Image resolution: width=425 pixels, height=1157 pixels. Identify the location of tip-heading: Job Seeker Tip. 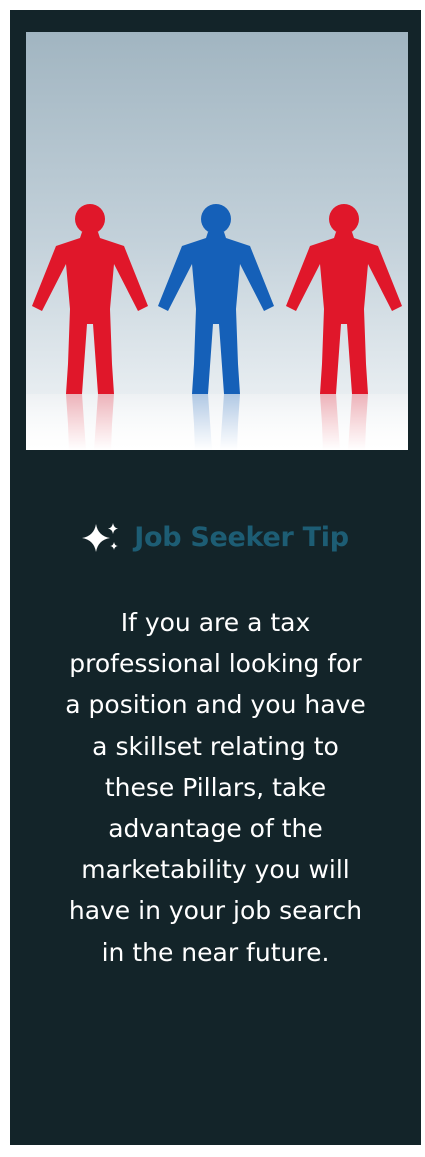
(215, 537).